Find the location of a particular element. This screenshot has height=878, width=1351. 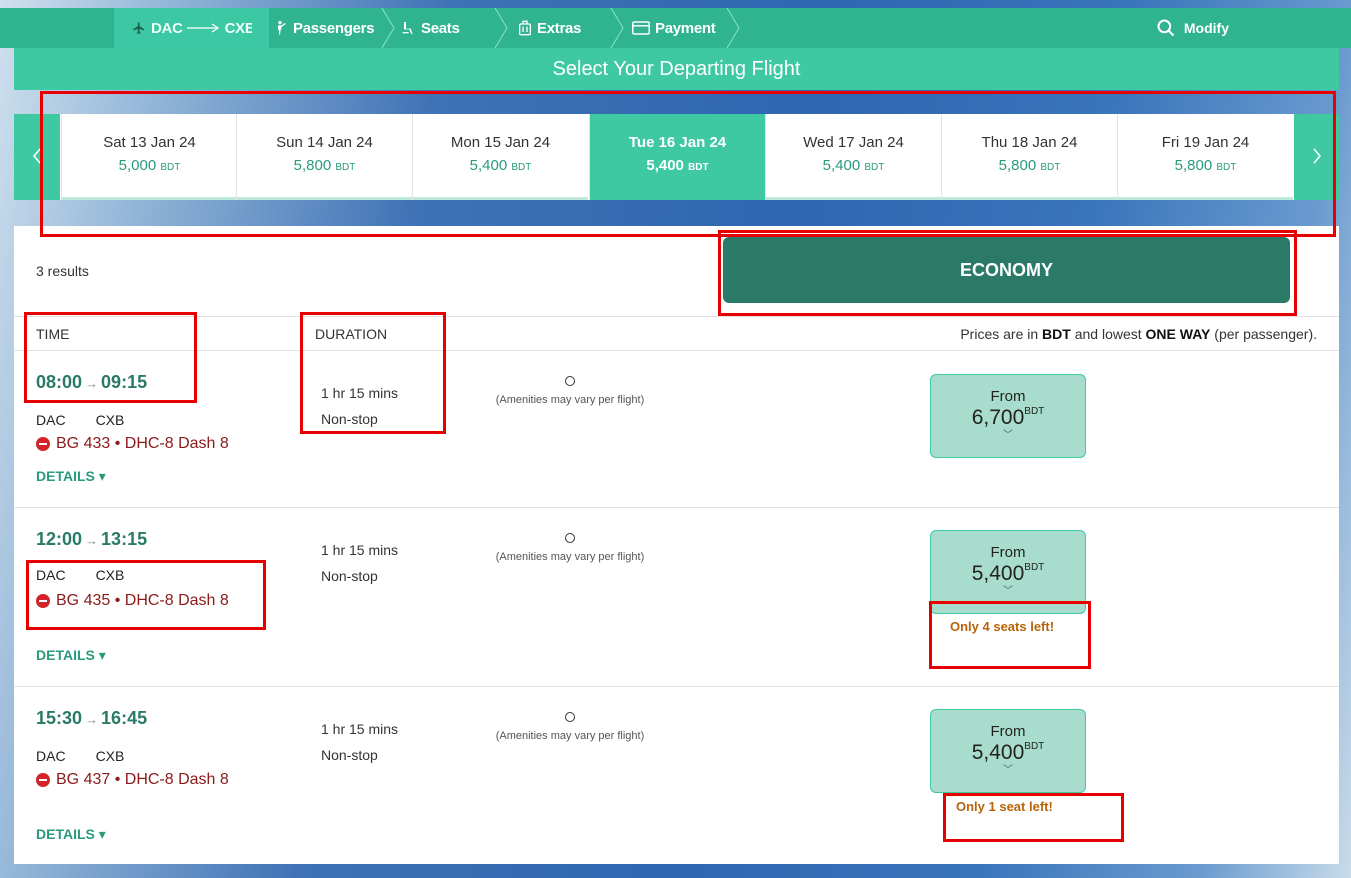

date-label: Fri 19 Jan 24 is located at coordinates (1205, 142).